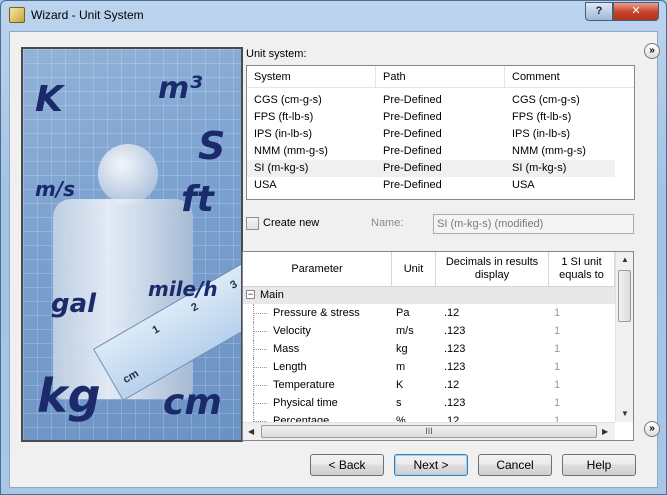 Image resolution: width=667 pixels, height=495 pixels. I want to click on column-header-unit: Unit, so click(414, 269).